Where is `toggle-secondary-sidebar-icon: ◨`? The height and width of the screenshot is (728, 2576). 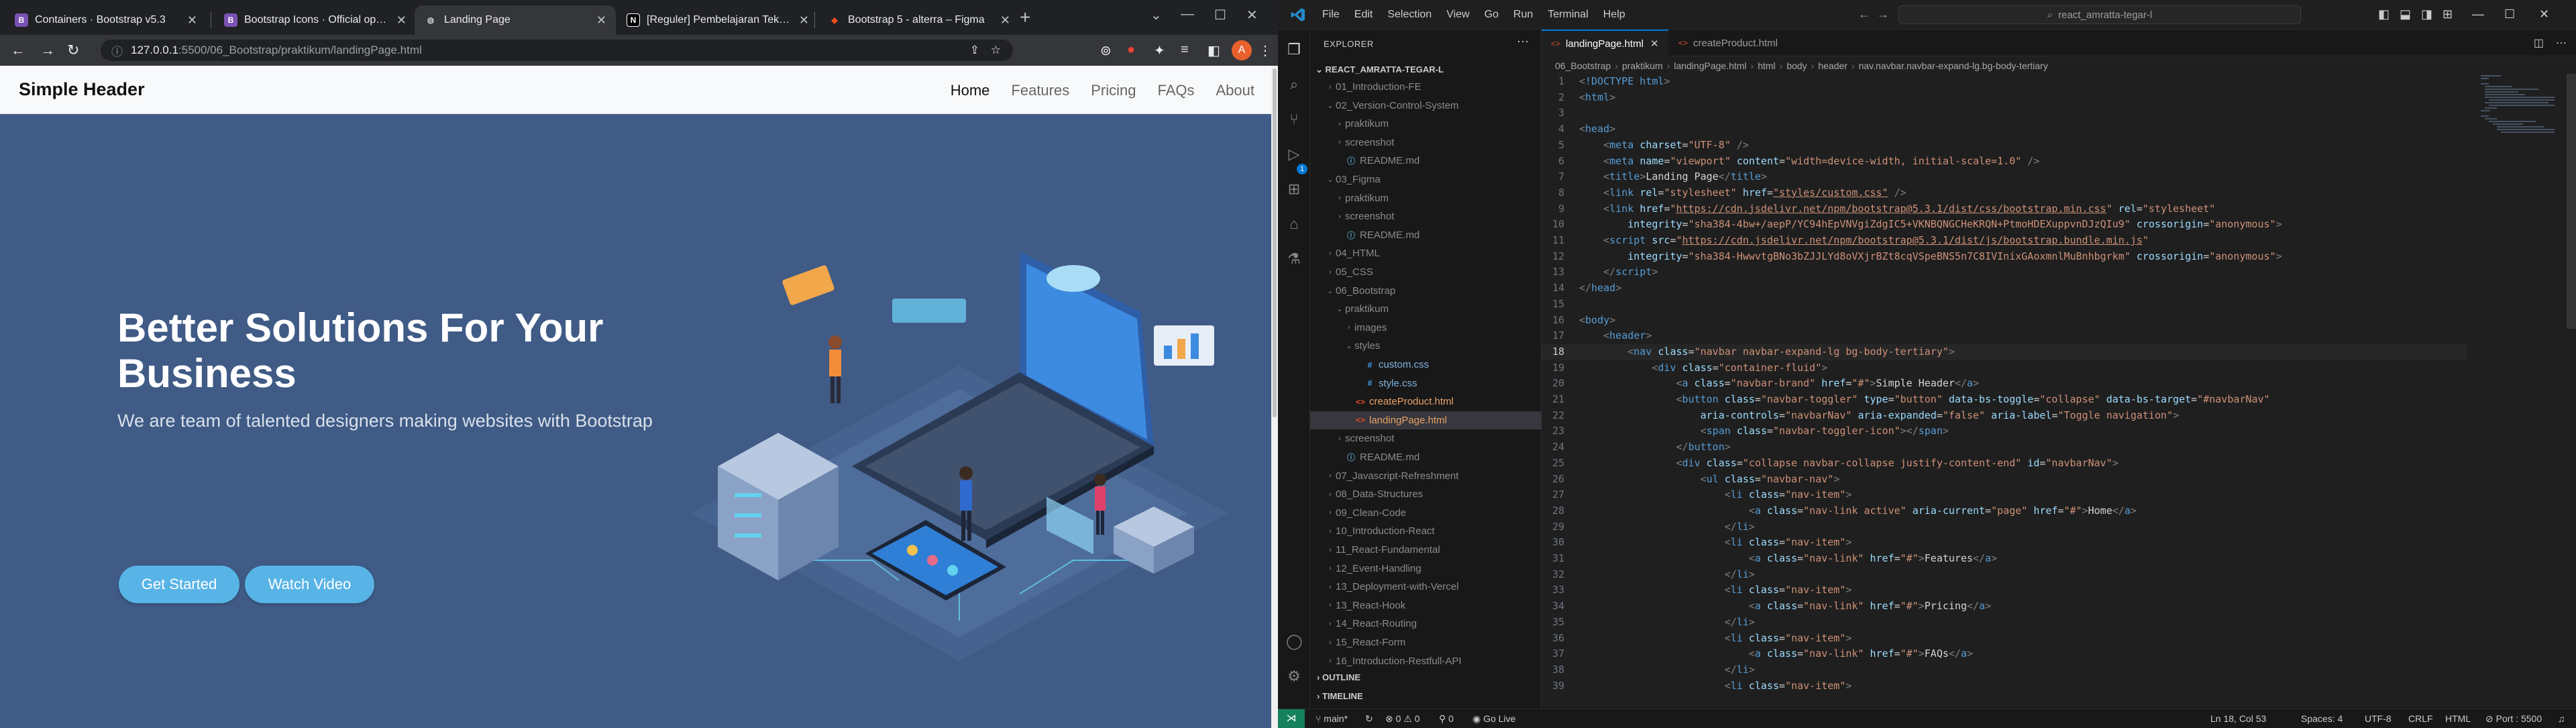 toggle-secondary-sidebar-icon: ◨ is located at coordinates (2426, 14).